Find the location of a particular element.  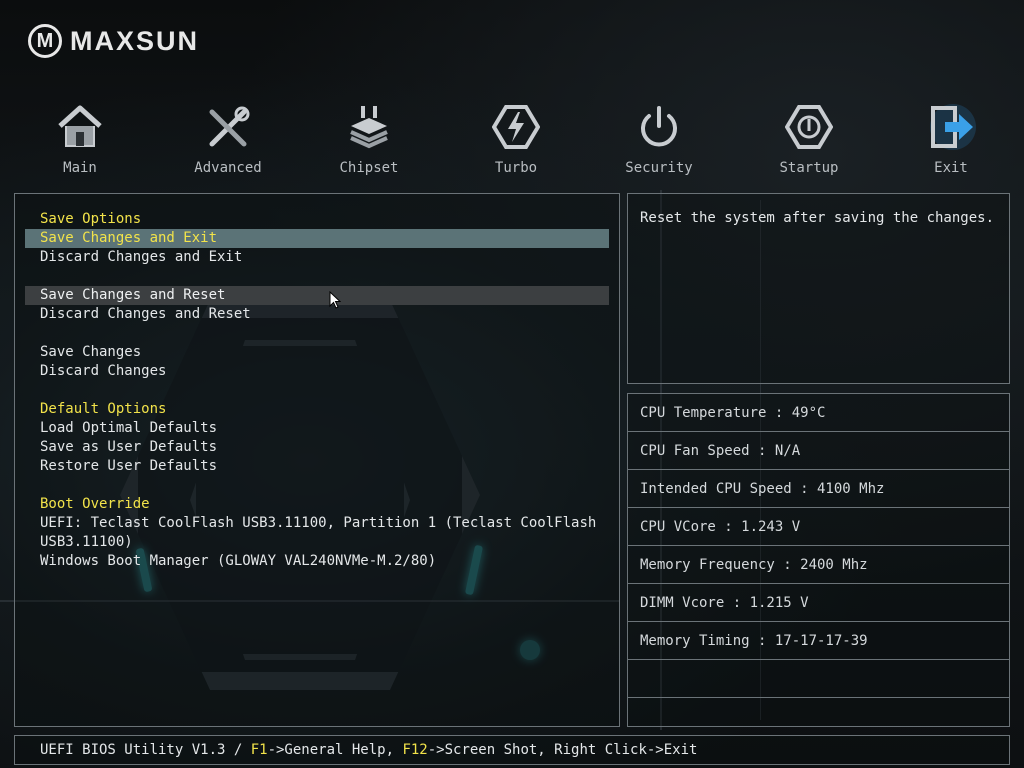

f1-key: F1 is located at coordinates (259, 750).